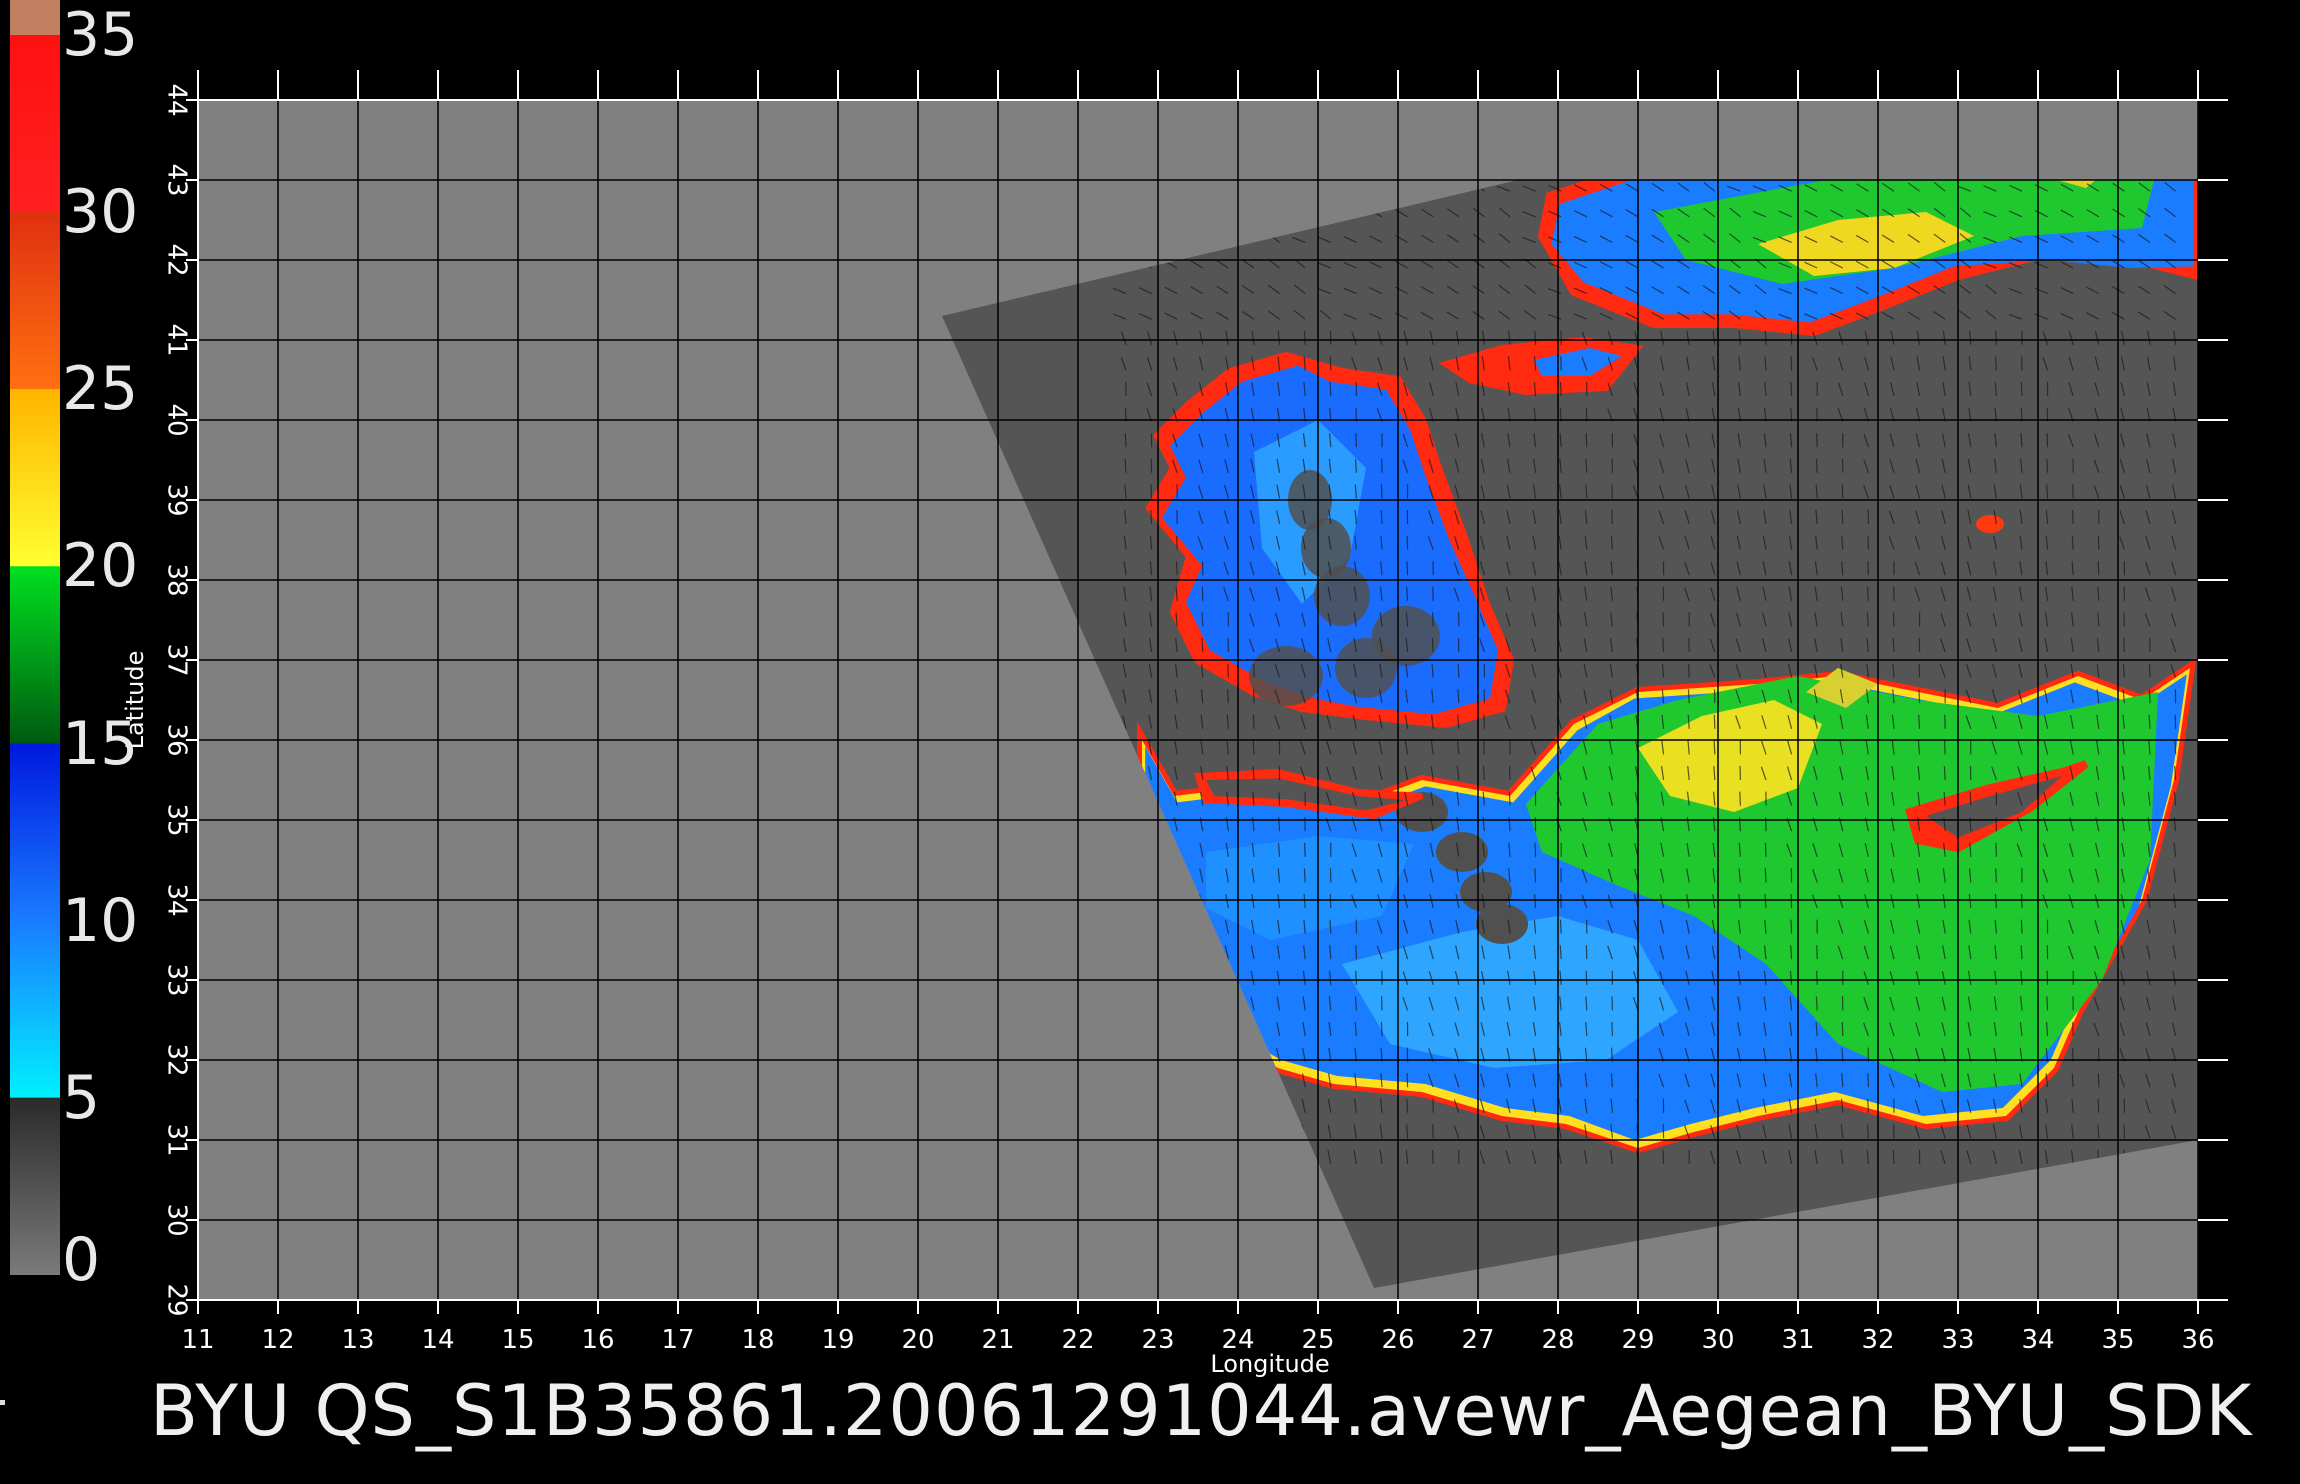 The width and height of the screenshot is (2300, 1484). I want to click on x-tick-label: 17, so click(677, 1340).